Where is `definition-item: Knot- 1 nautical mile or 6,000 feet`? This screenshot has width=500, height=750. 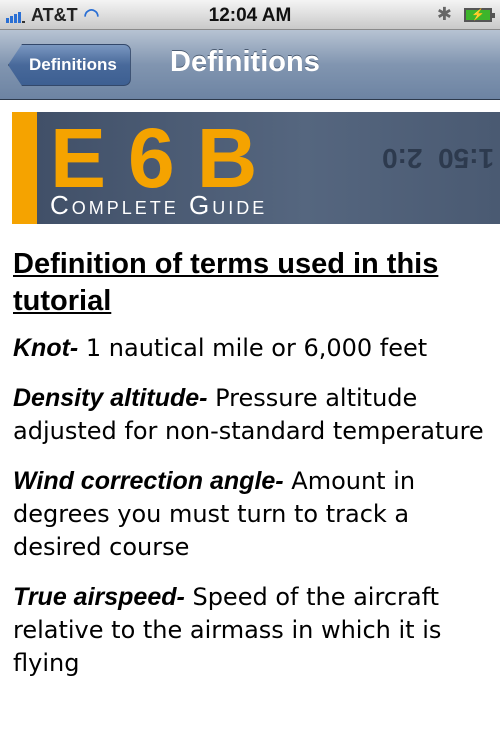
definition-item: Knot- 1 nautical mile or 6,000 feet is located at coordinates (251, 348).